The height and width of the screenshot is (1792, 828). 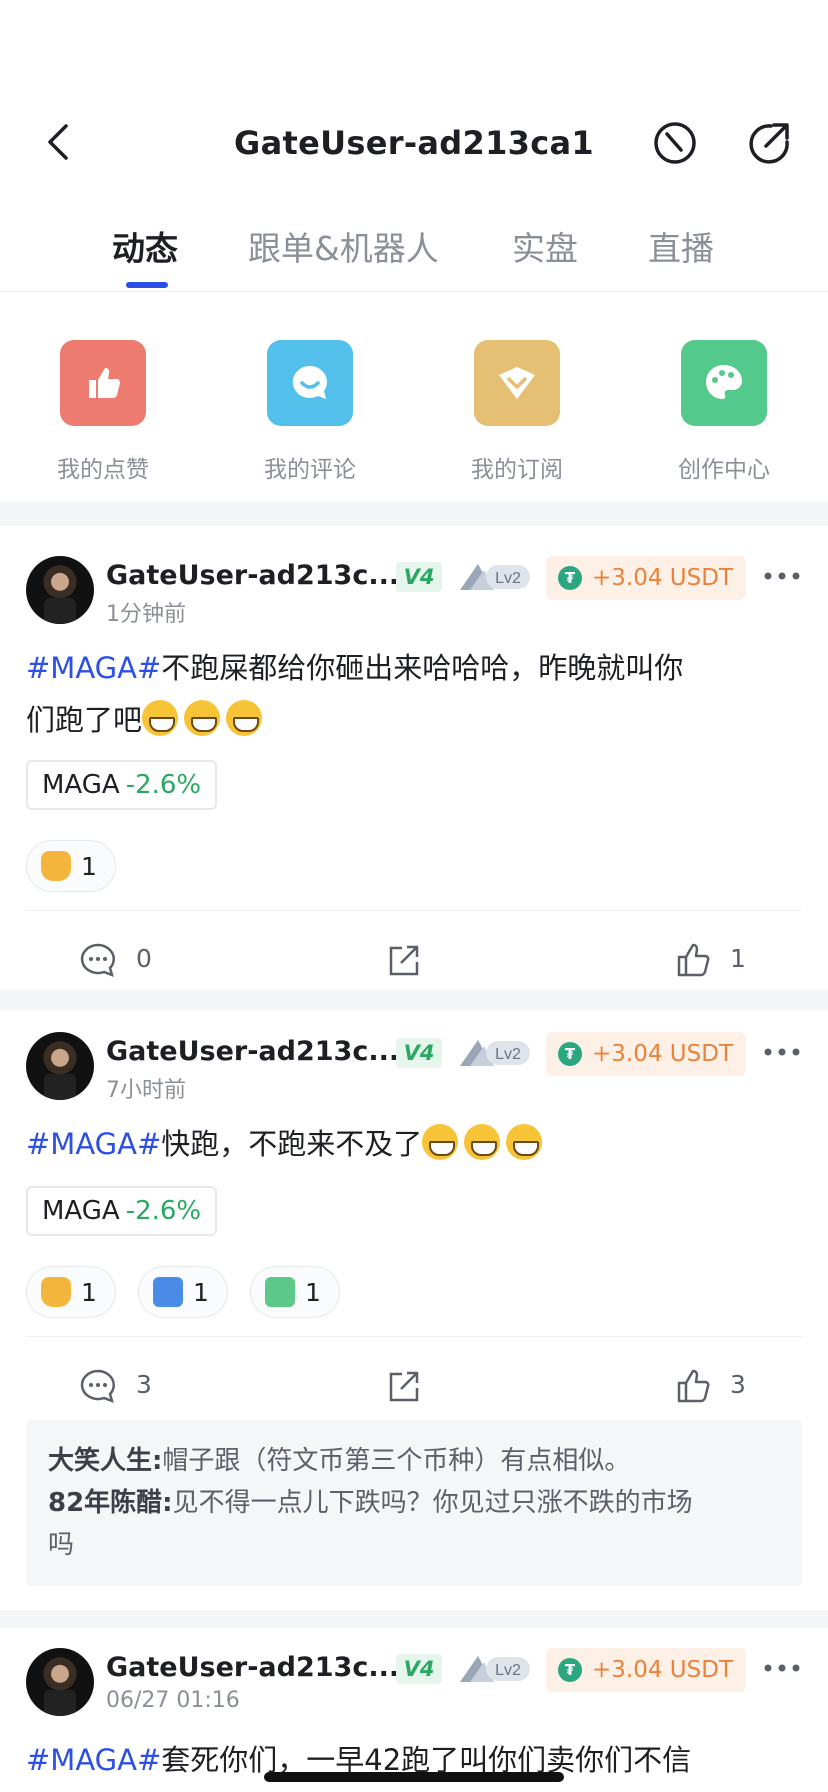 What do you see at coordinates (738, 958) in the screenshot?
I see `like-count: 1` at bounding box center [738, 958].